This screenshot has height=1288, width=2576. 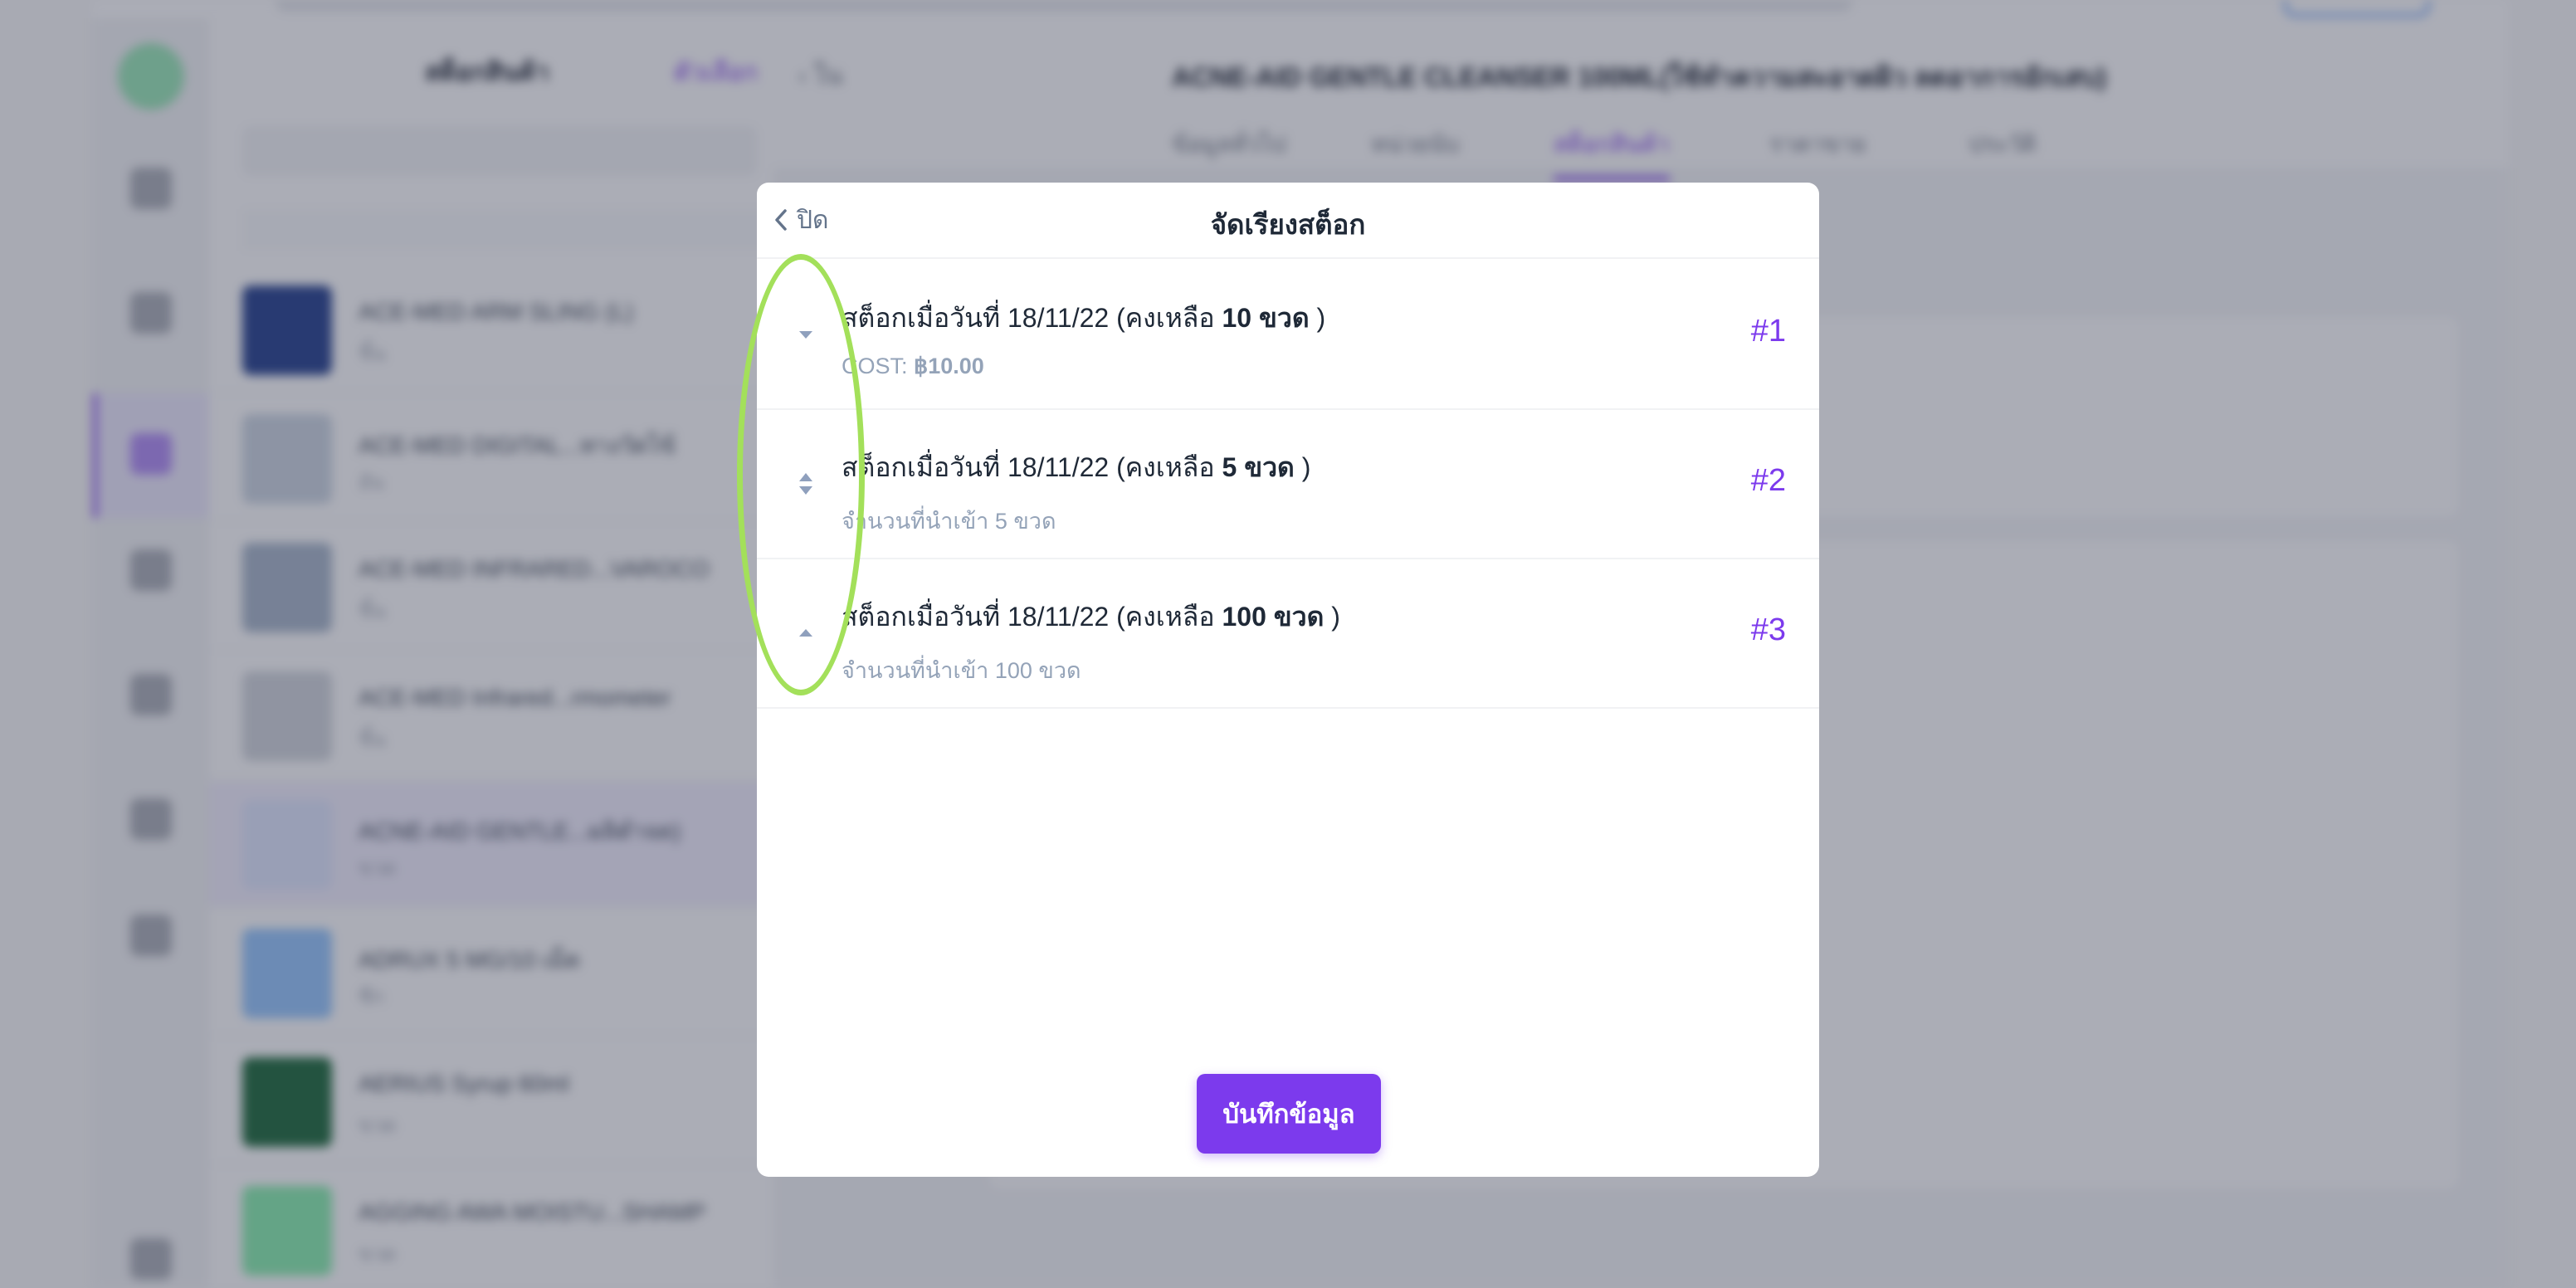 I want to click on sort-up-down-icon, so click(x=806, y=484).